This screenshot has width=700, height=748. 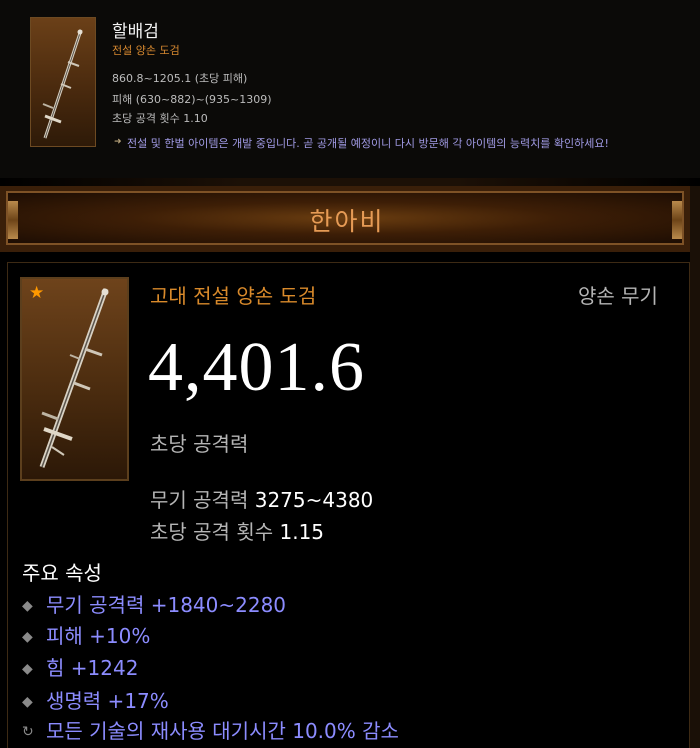 What do you see at coordinates (256, 367) in the screenshot?
I see `dps-value: 4,401.6` at bounding box center [256, 367].